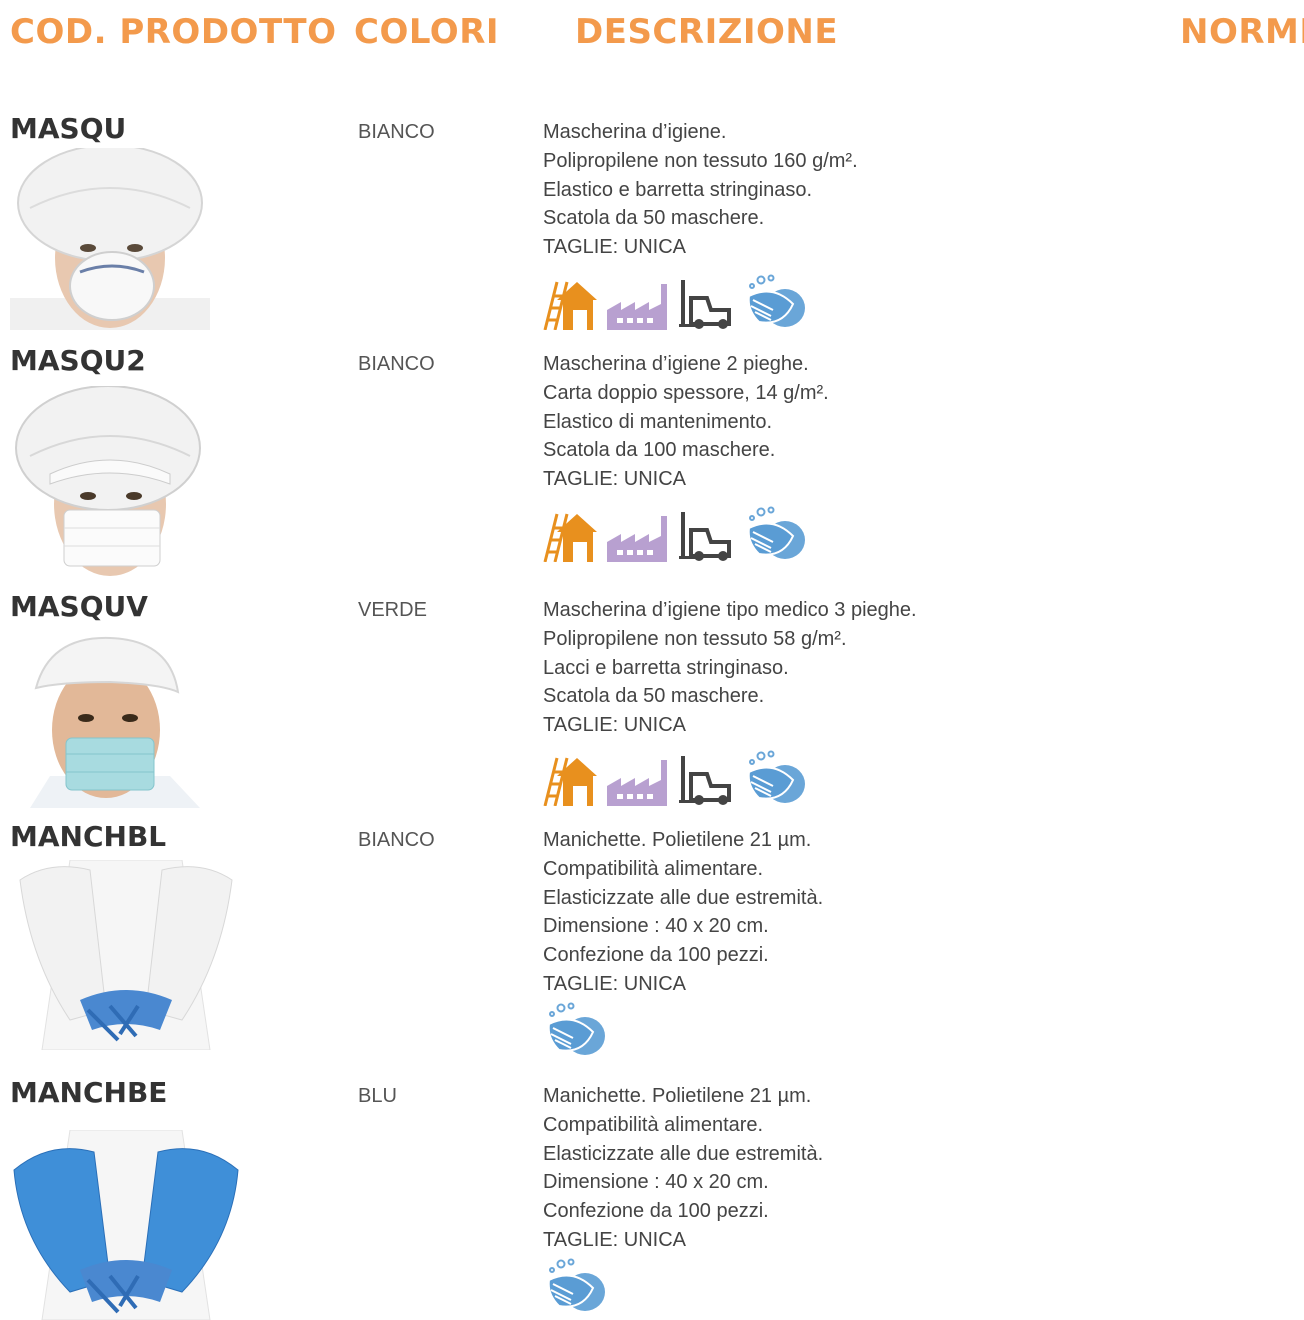 This screenshot has width=1304, height=1320. Describe the element at coordinates (89, 1092) in the screenshot. I see `product-code: MANCHBE` at that location.